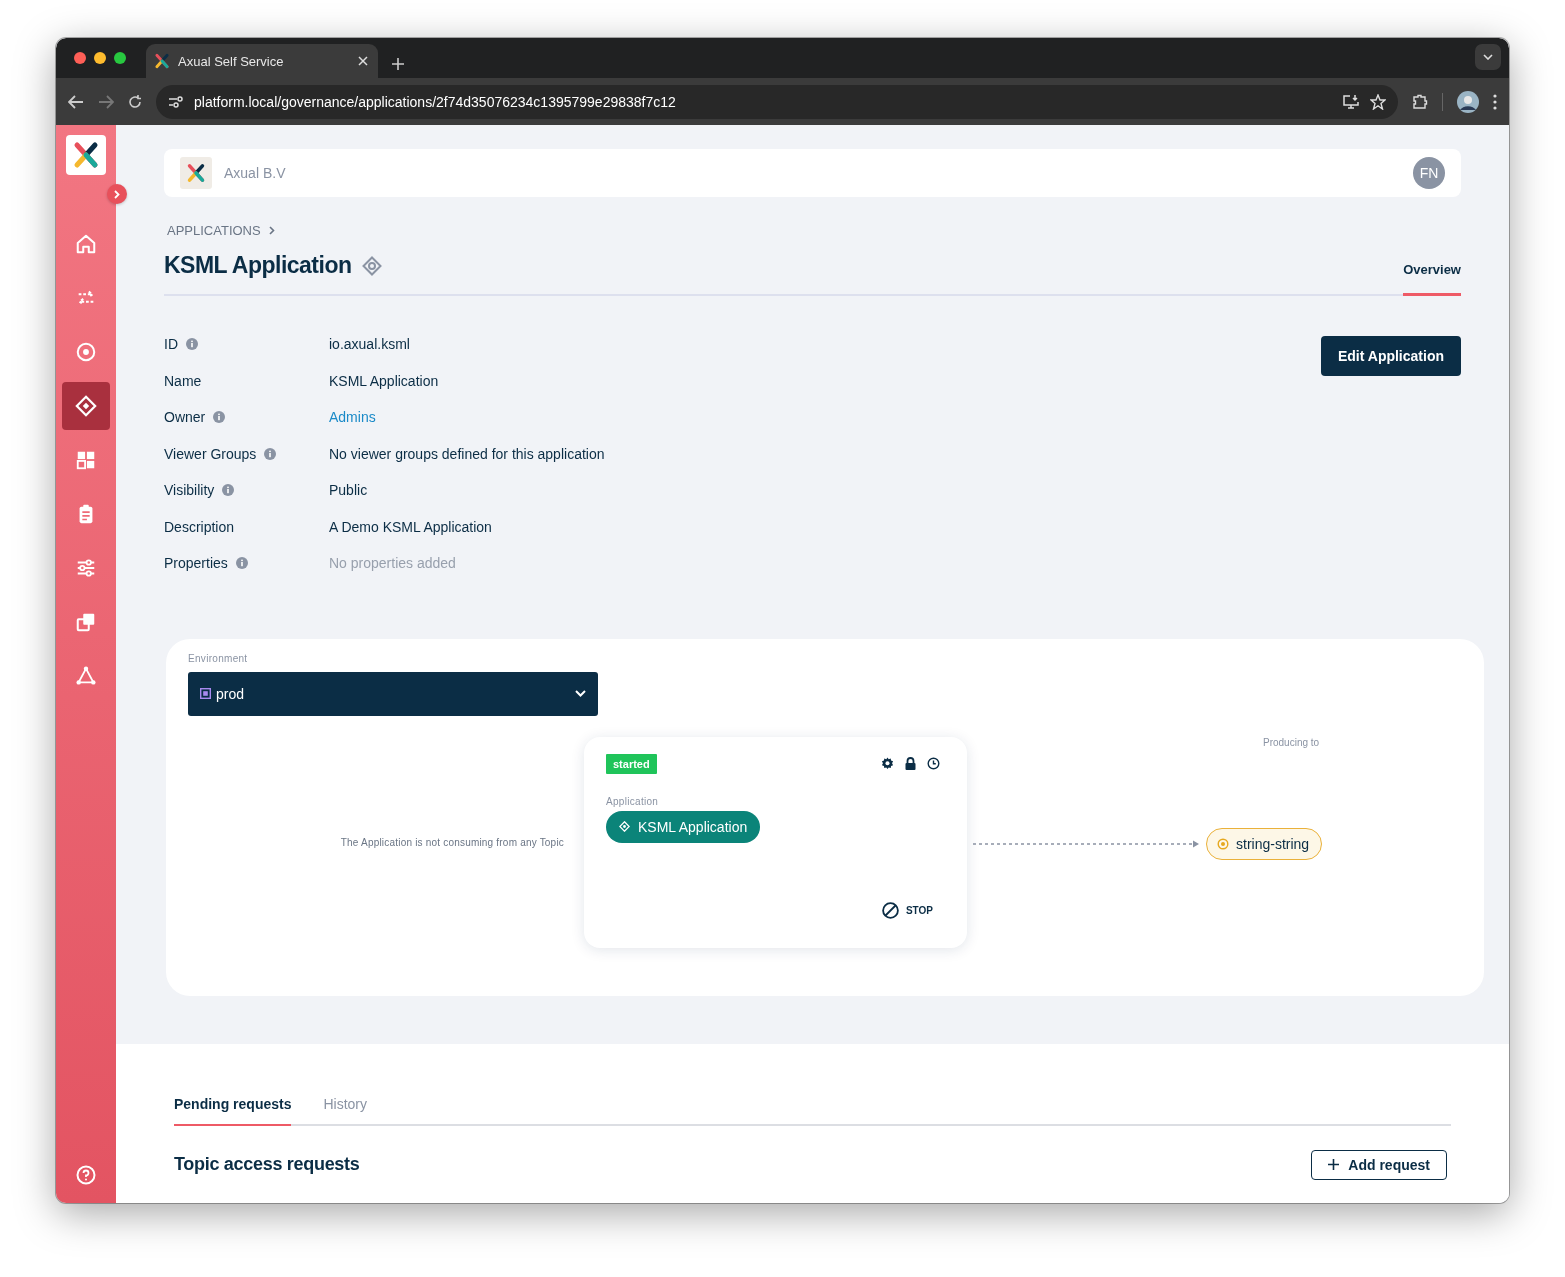  I want to click on stop-icon, so click(890, 910).